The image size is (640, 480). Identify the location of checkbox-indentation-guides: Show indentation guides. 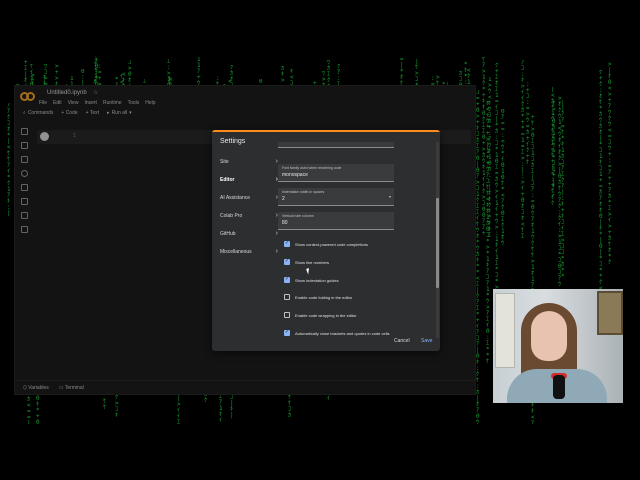
(311, 280).